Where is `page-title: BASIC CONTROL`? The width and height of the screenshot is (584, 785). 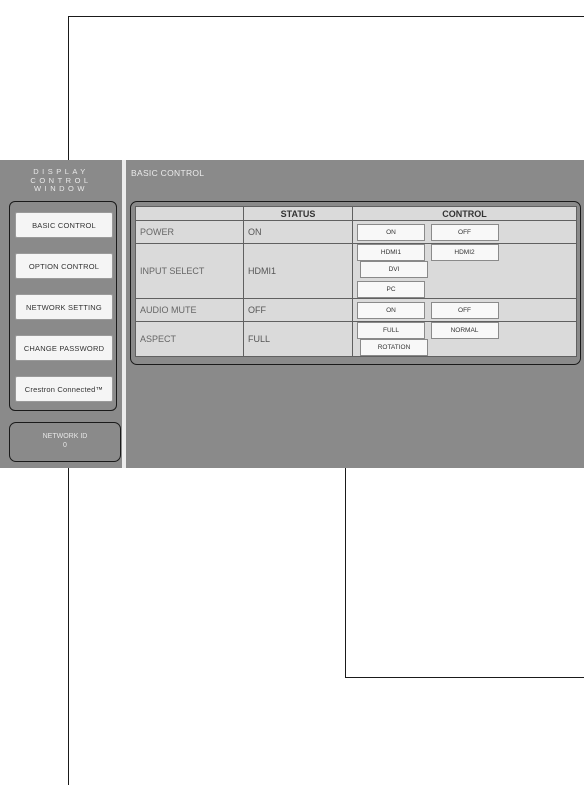 page-title: BASIC CONTROL is located at coordinates (168, 173).